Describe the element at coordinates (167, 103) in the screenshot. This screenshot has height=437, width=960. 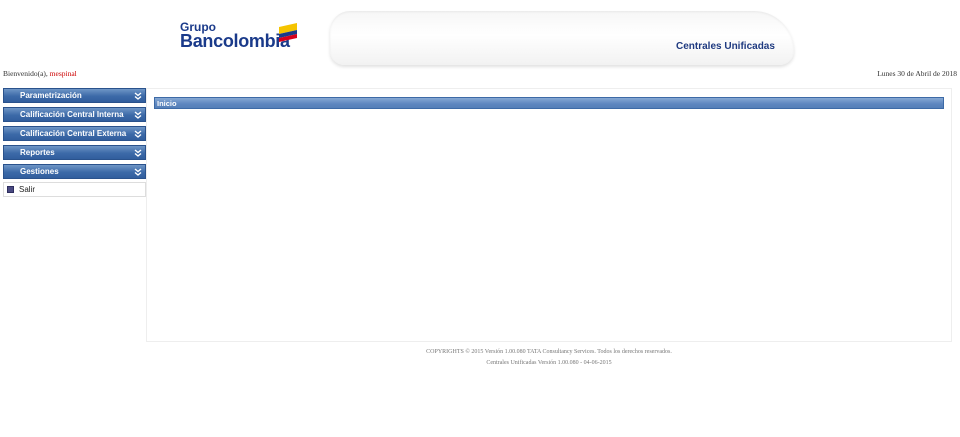
I see `section-title: Inicio` at that location.